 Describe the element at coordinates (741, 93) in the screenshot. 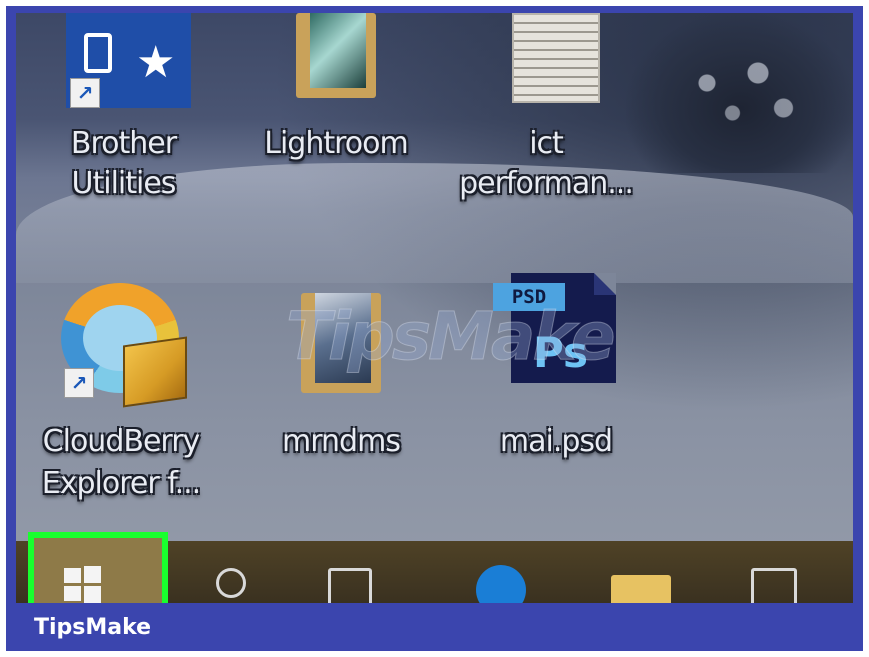

I see `tree-snow` at that location.